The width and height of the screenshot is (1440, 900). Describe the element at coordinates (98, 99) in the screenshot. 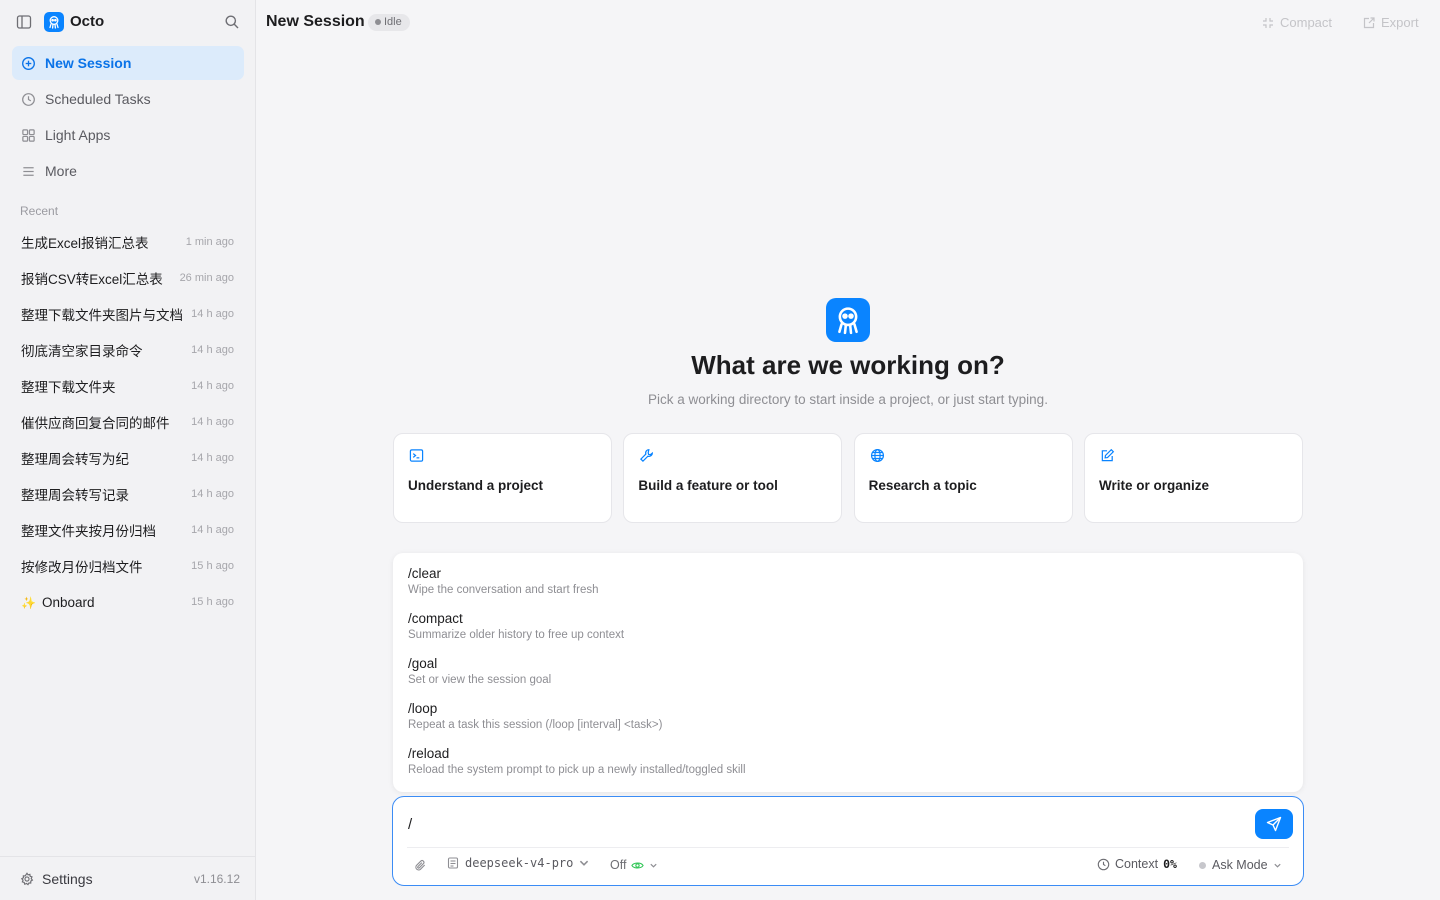

I see `sidebar-item-label: Scheduled Tasks` at that location.